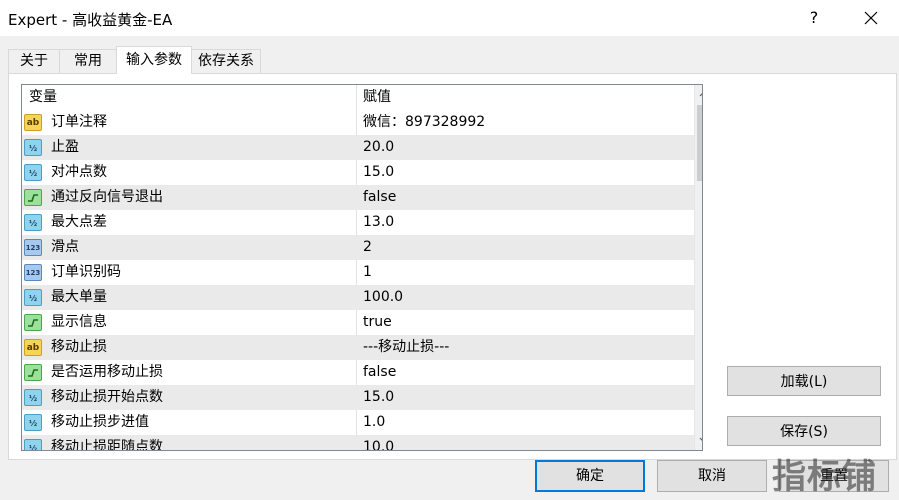 The width and height of the screenshot is (899, 500). I want to click on row-value-field: 10.0, so click(378, 442).